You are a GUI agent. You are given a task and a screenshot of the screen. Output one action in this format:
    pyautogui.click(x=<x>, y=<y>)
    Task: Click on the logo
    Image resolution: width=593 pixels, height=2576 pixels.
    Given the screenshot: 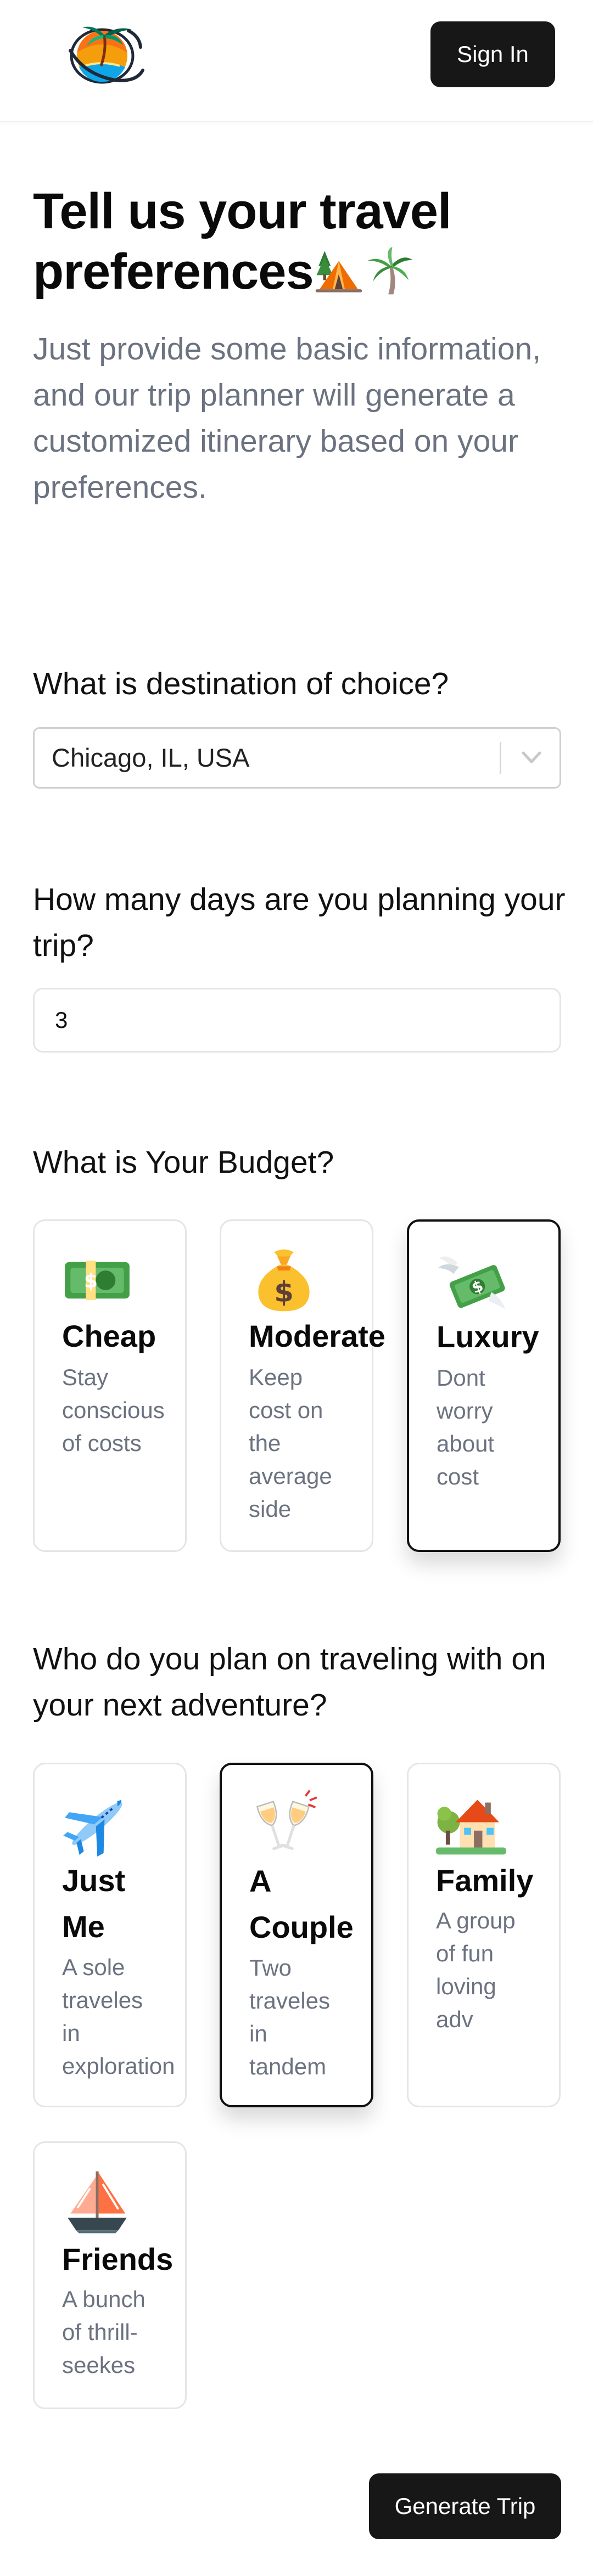 What is the action you would take?
    pyautogui.click(x=104, y=53)
    